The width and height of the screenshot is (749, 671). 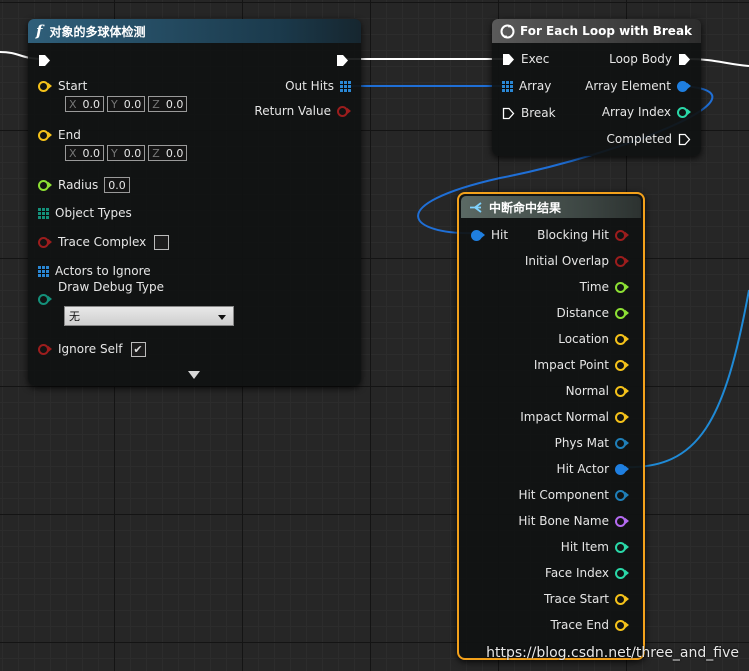 I want to click on foreach-break-pin: Break, so click(x=529, y=113).